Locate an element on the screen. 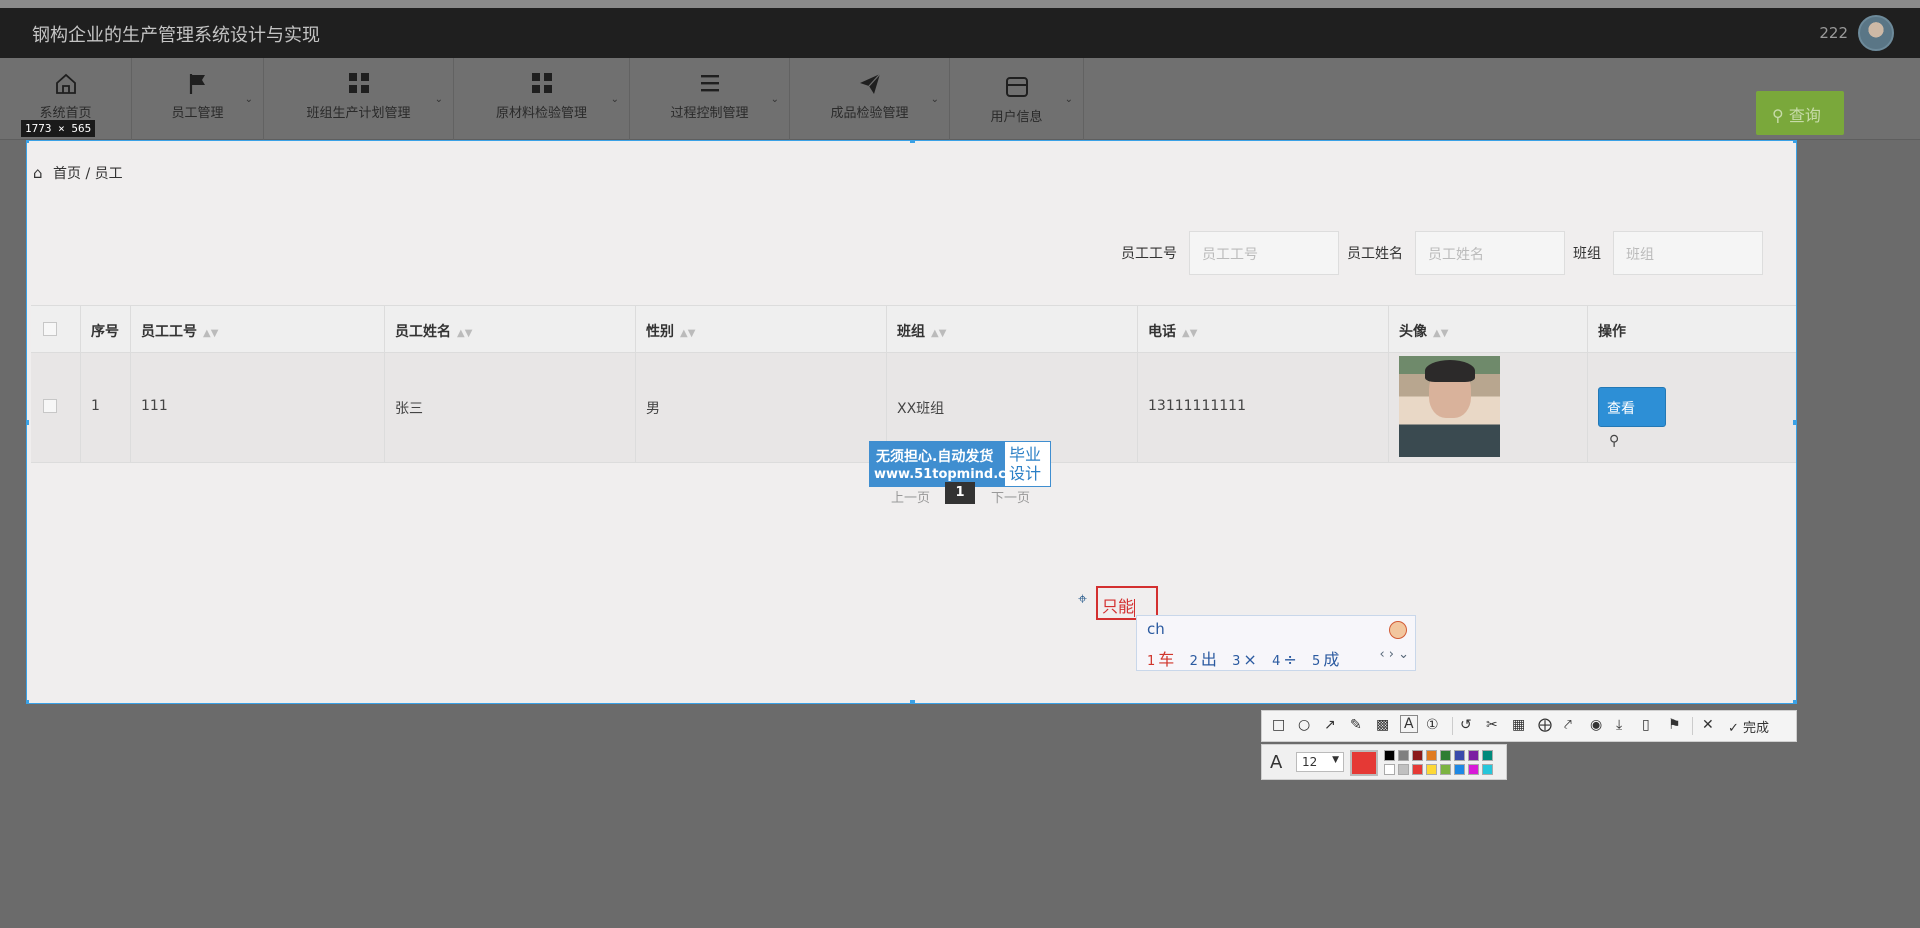  translate-icon: ▦ is located at coordinates (1518, 725).